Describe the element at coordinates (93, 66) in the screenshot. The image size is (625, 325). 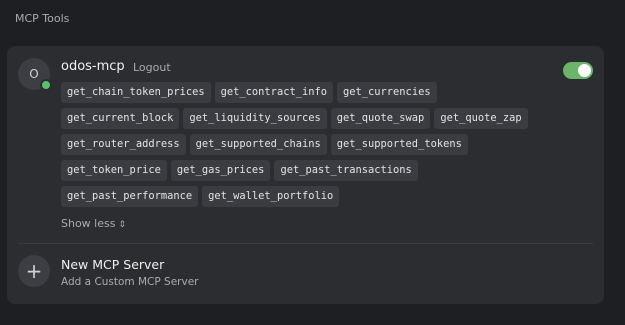
I see `server-name: odos-mcp` at that location.